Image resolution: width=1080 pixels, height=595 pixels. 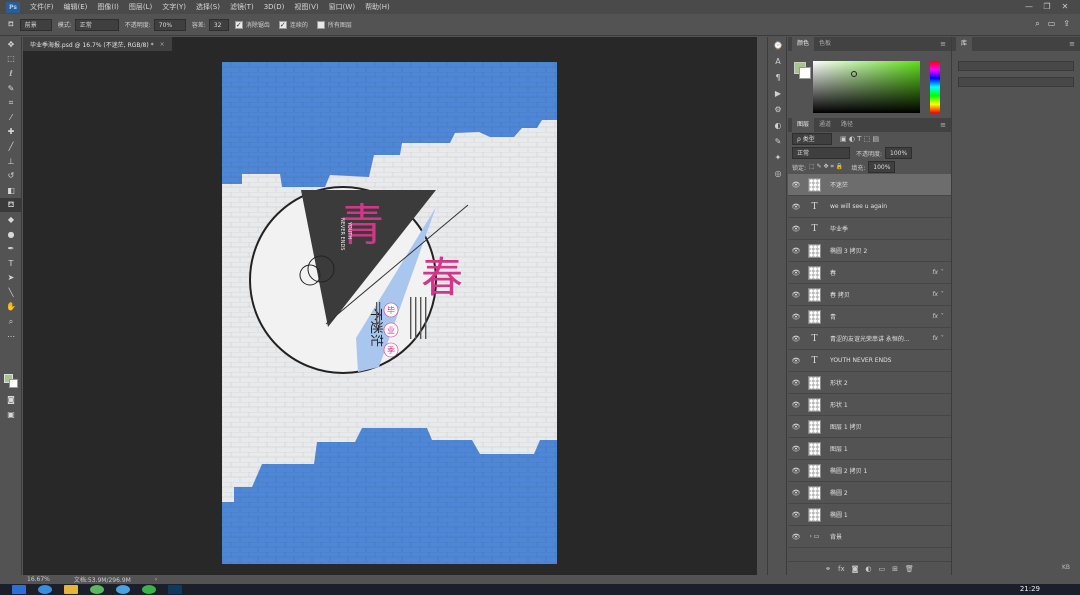 What do you see at coordinates (1065, 7) in the screenshot?
I see `close-icon: ✕` at bounding box center [1065, 7].